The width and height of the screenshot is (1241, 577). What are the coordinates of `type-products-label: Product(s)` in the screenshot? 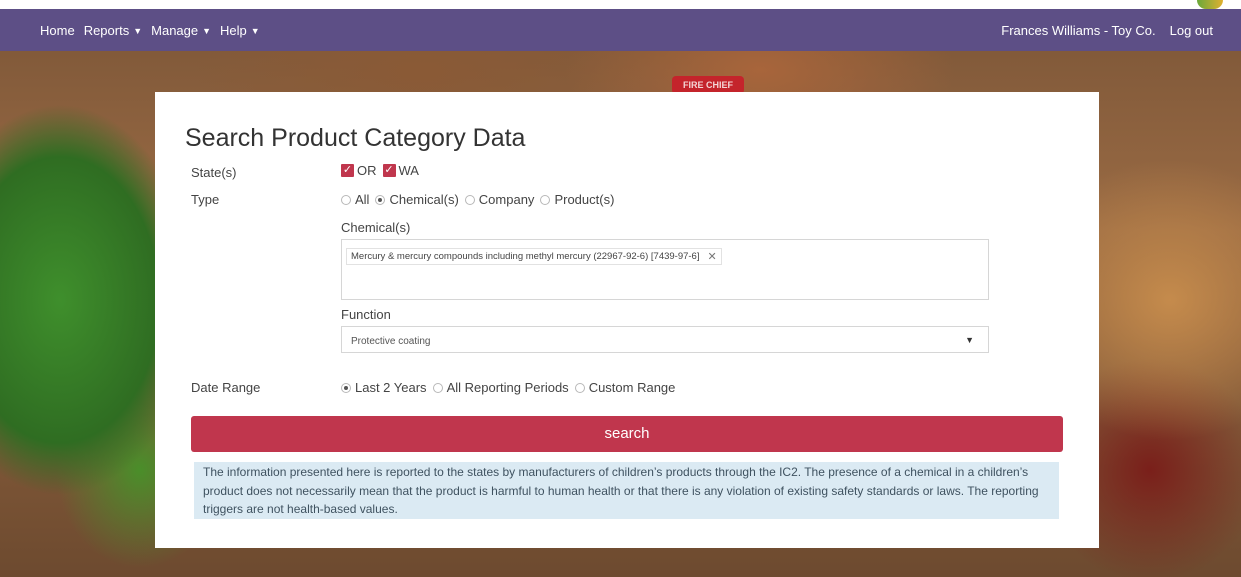 It's located at (584, 199).